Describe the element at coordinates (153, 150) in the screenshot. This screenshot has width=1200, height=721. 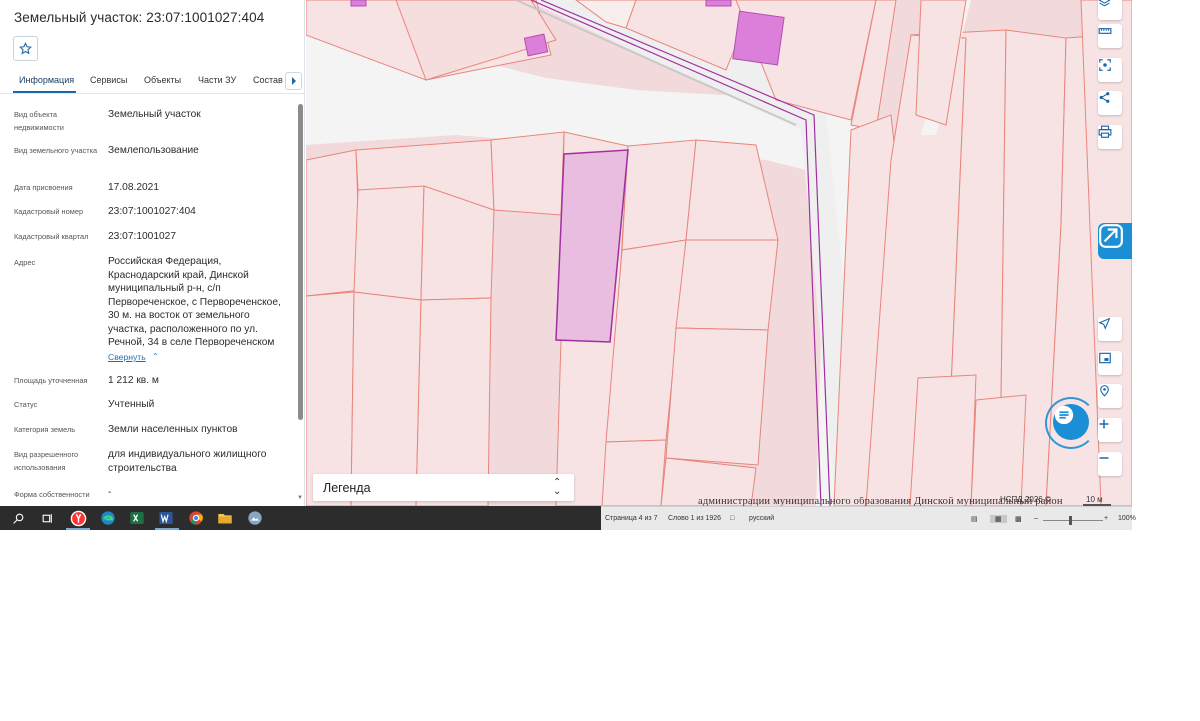
I see `attribute-value: Землепользование` at that location.